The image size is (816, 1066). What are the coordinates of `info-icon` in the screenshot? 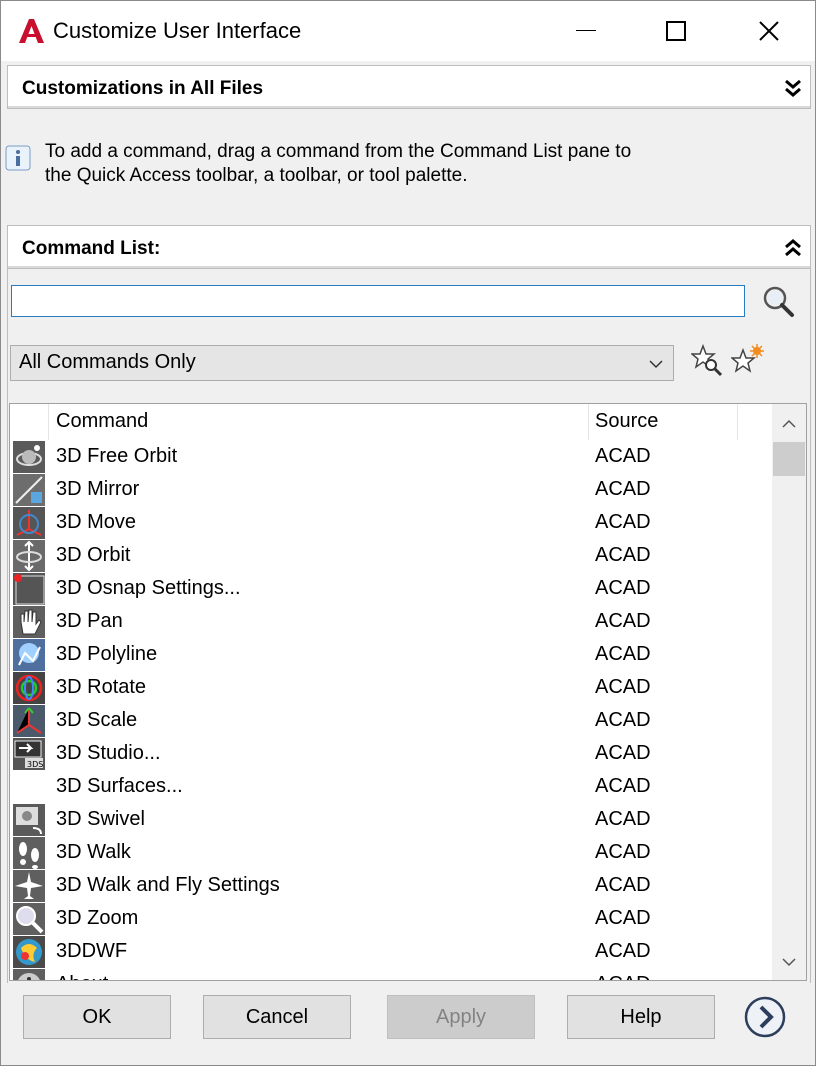 It's located at (18, 158).